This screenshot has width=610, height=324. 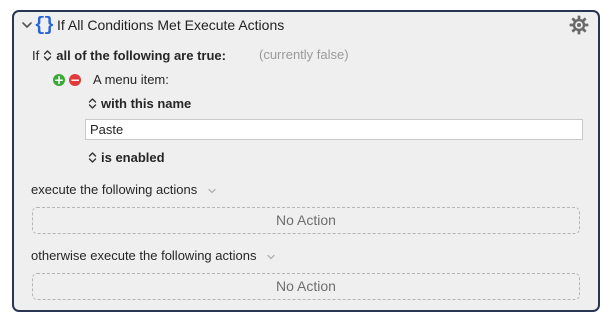 I want to click on else-actions-dropzone: No Action, so click(x=306, y=286).